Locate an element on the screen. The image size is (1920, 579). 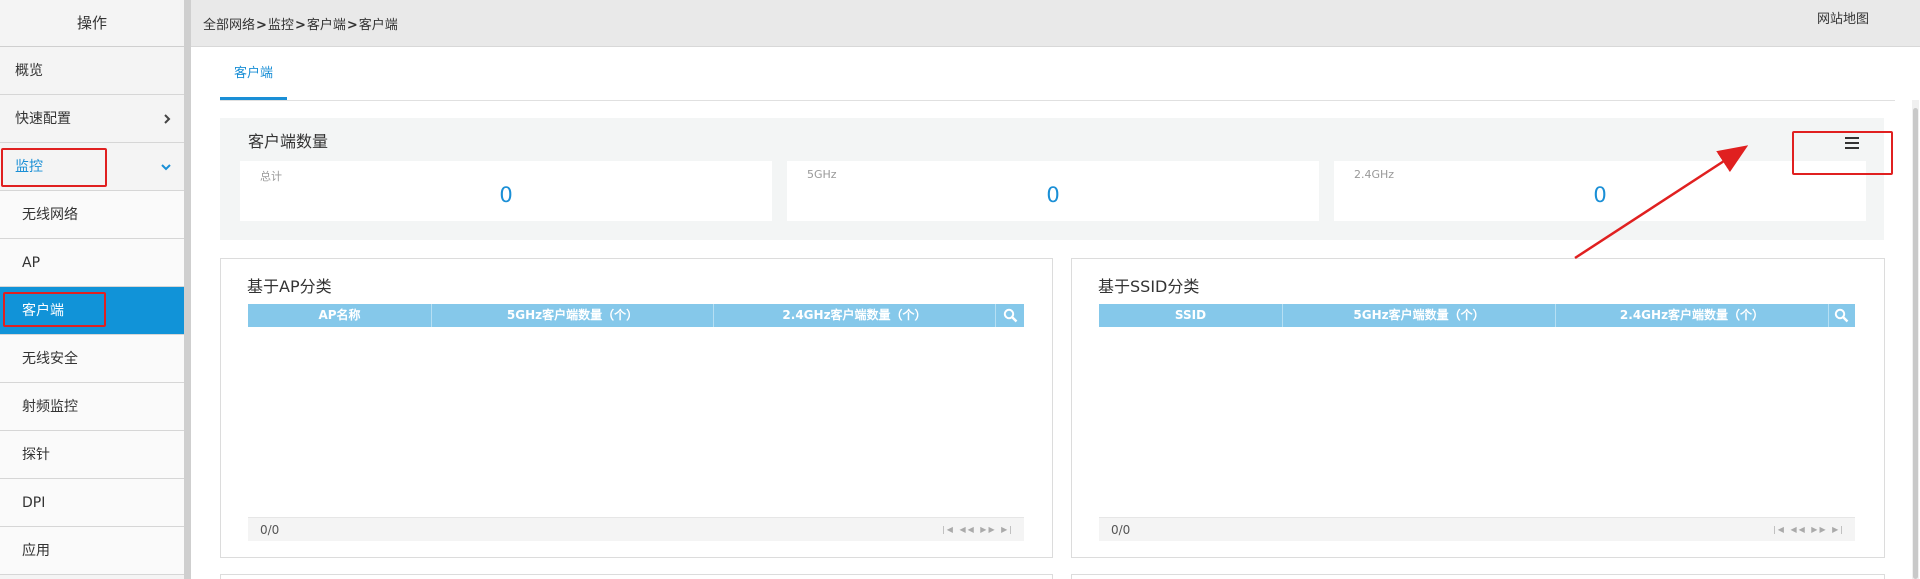
sidebar-item-label: 概览 is located at coordinates (29, 71).